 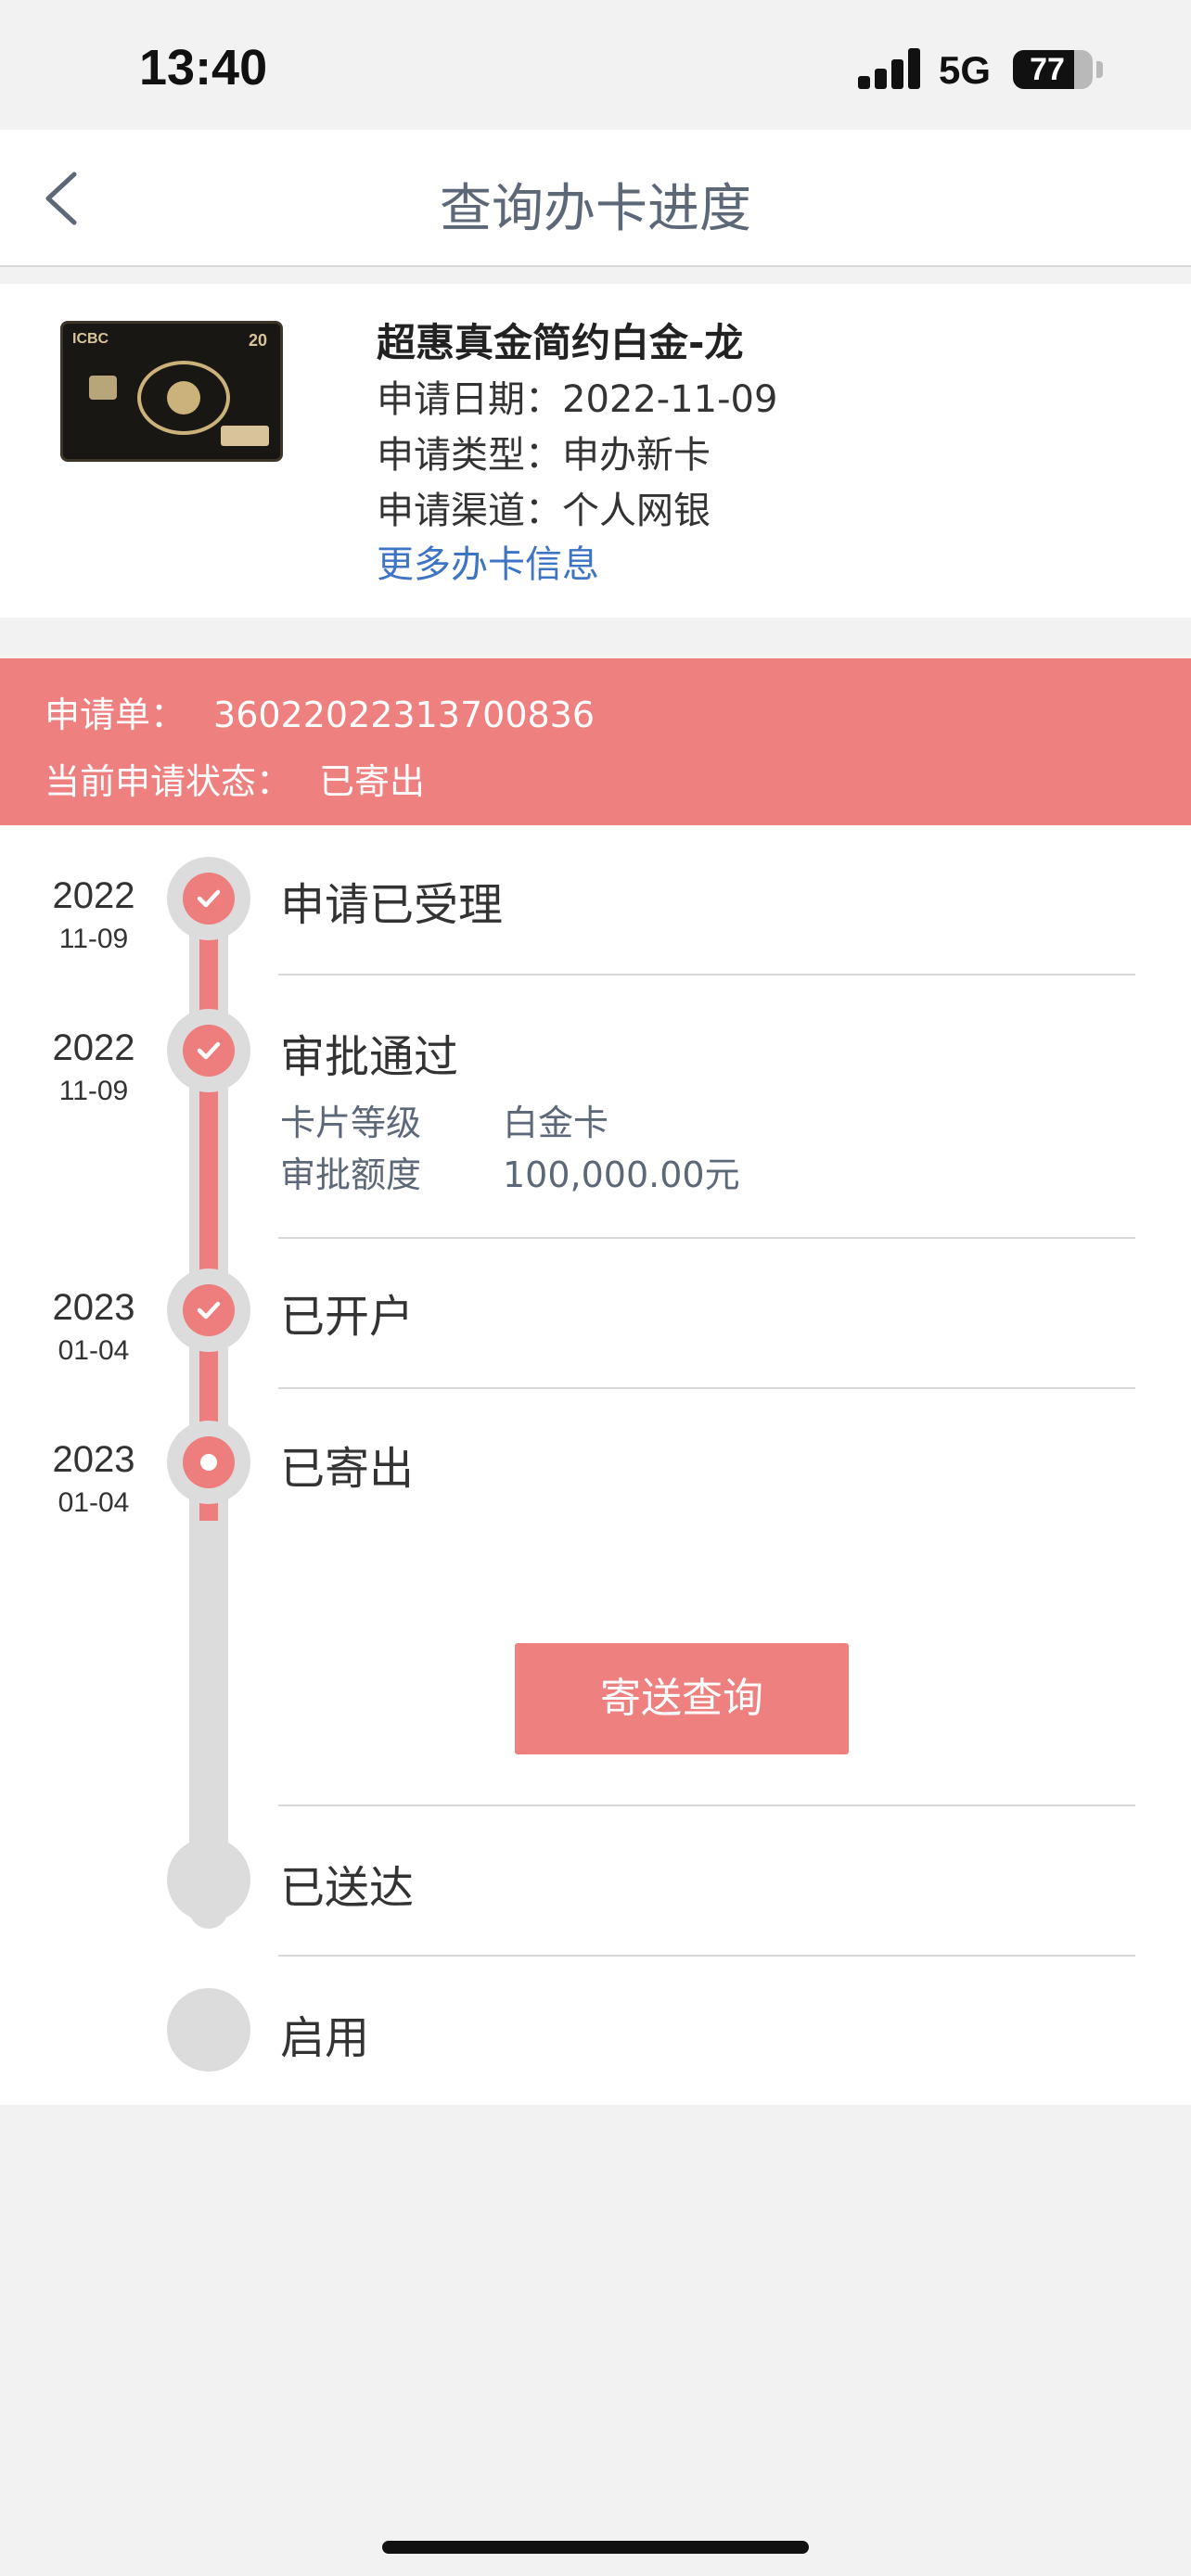 I want to click on card-brand-text: ICBC, so click(x=90, y=339).